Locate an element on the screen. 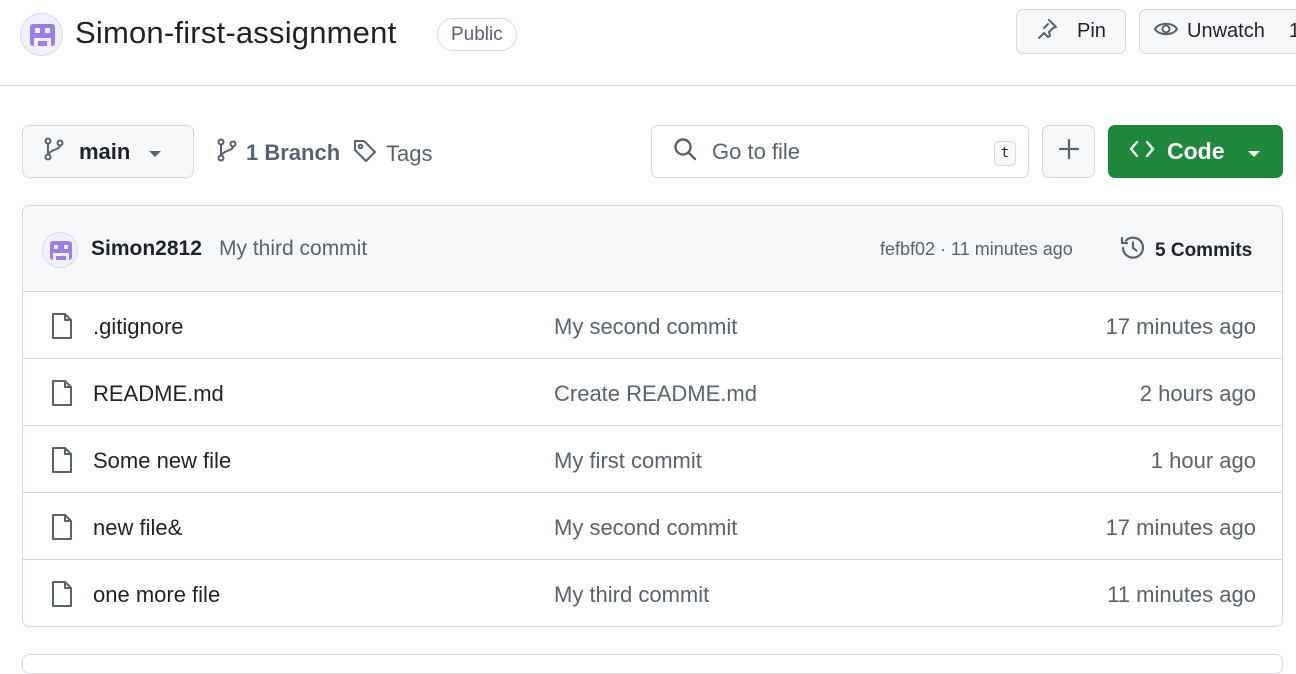  commit-message: My third commit is located at coordinates (293, 249).